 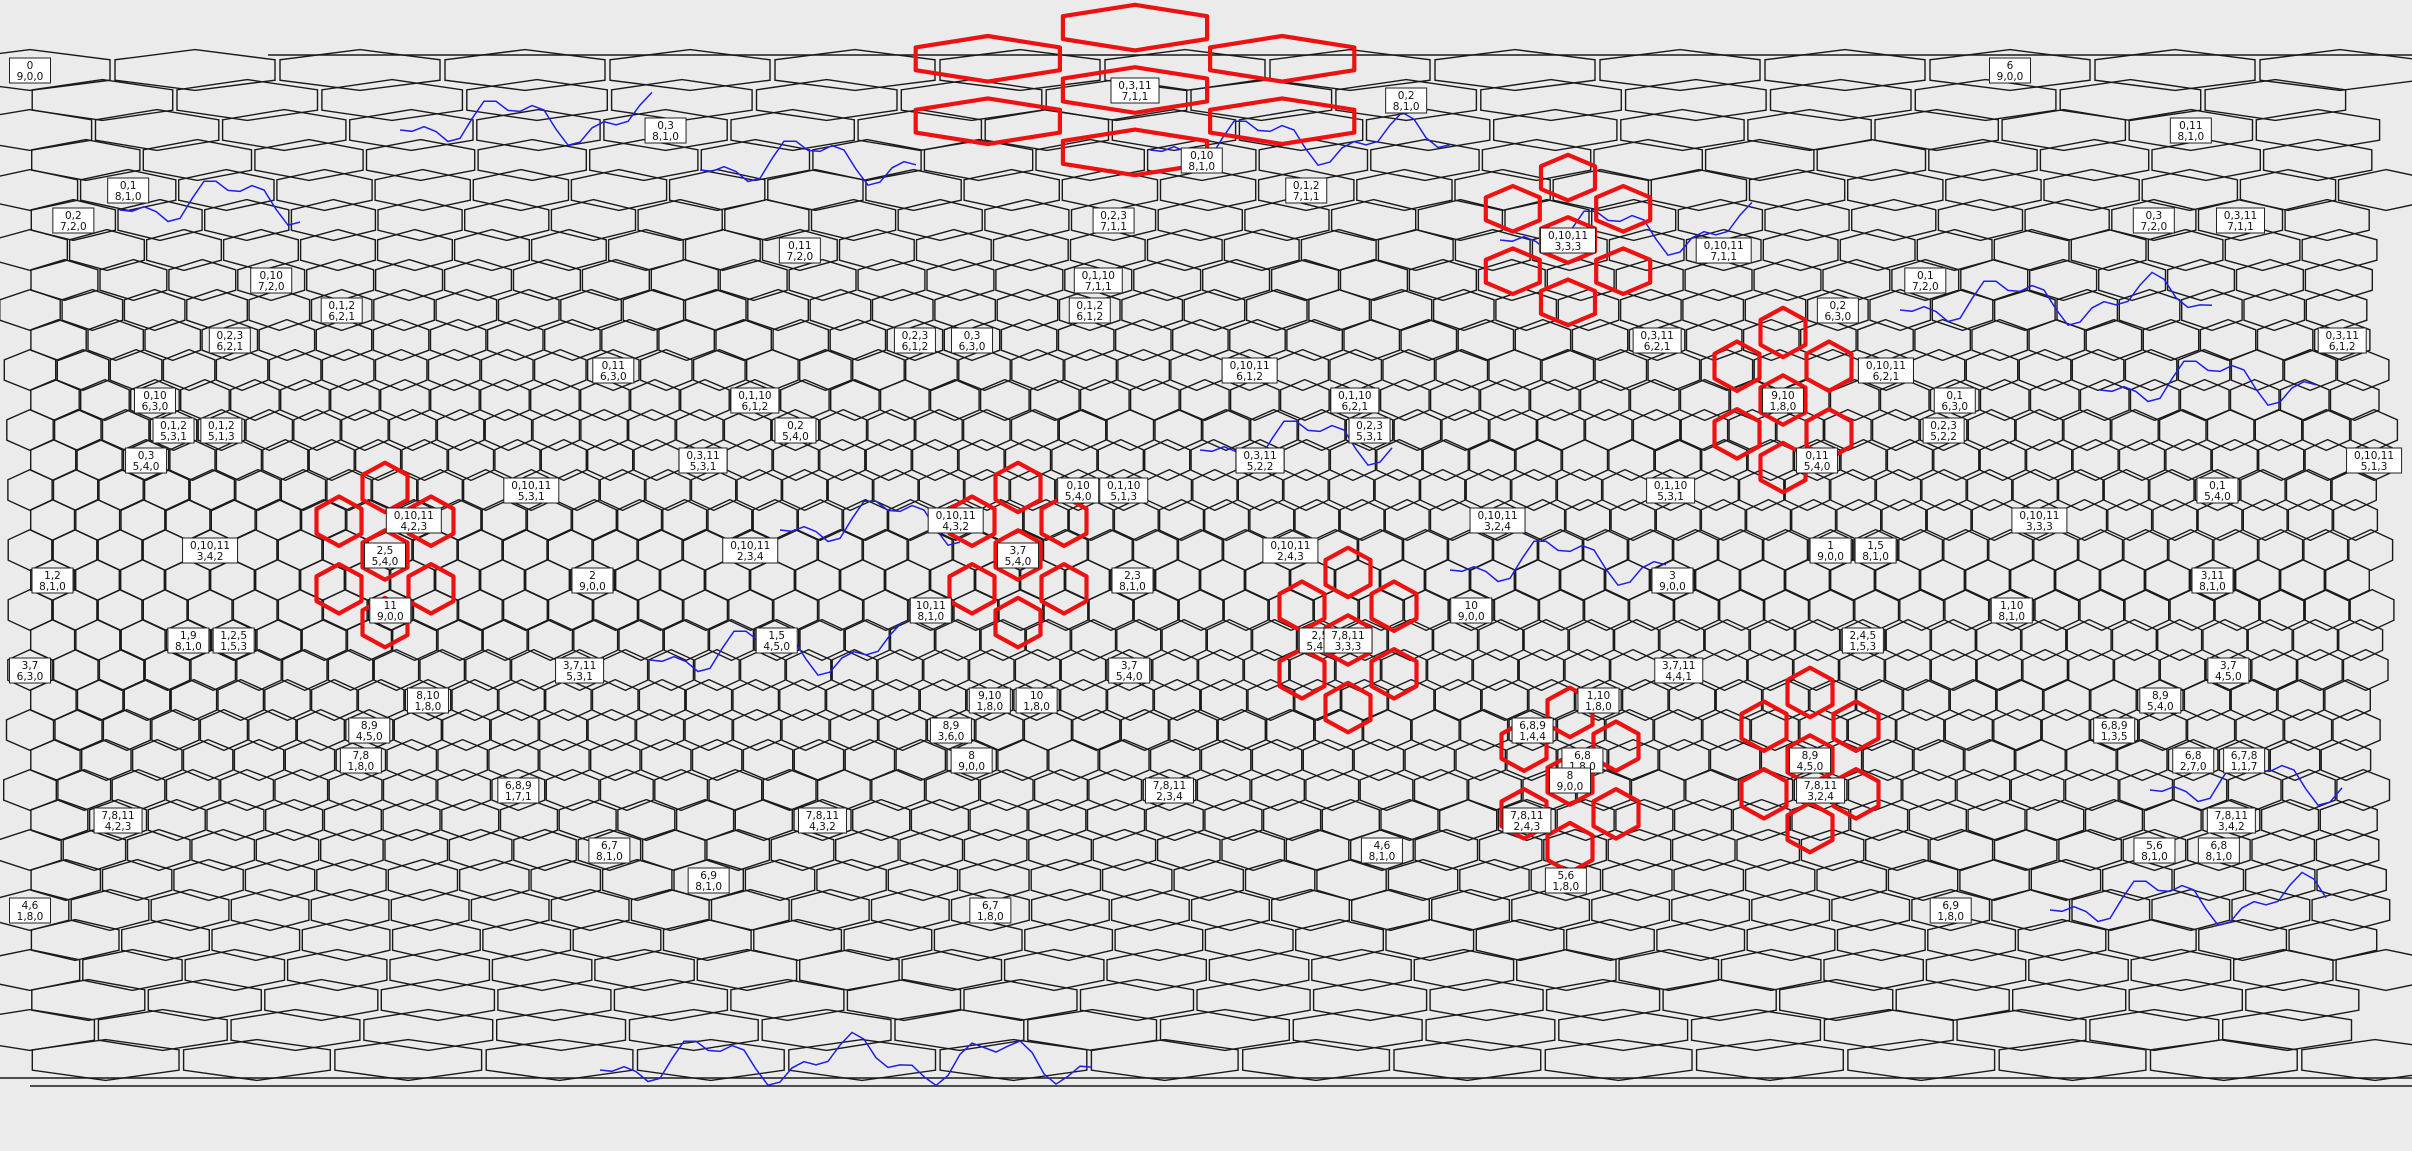 I want to click on cell-label: 0,117,2,0, so click(x=799, y=250).